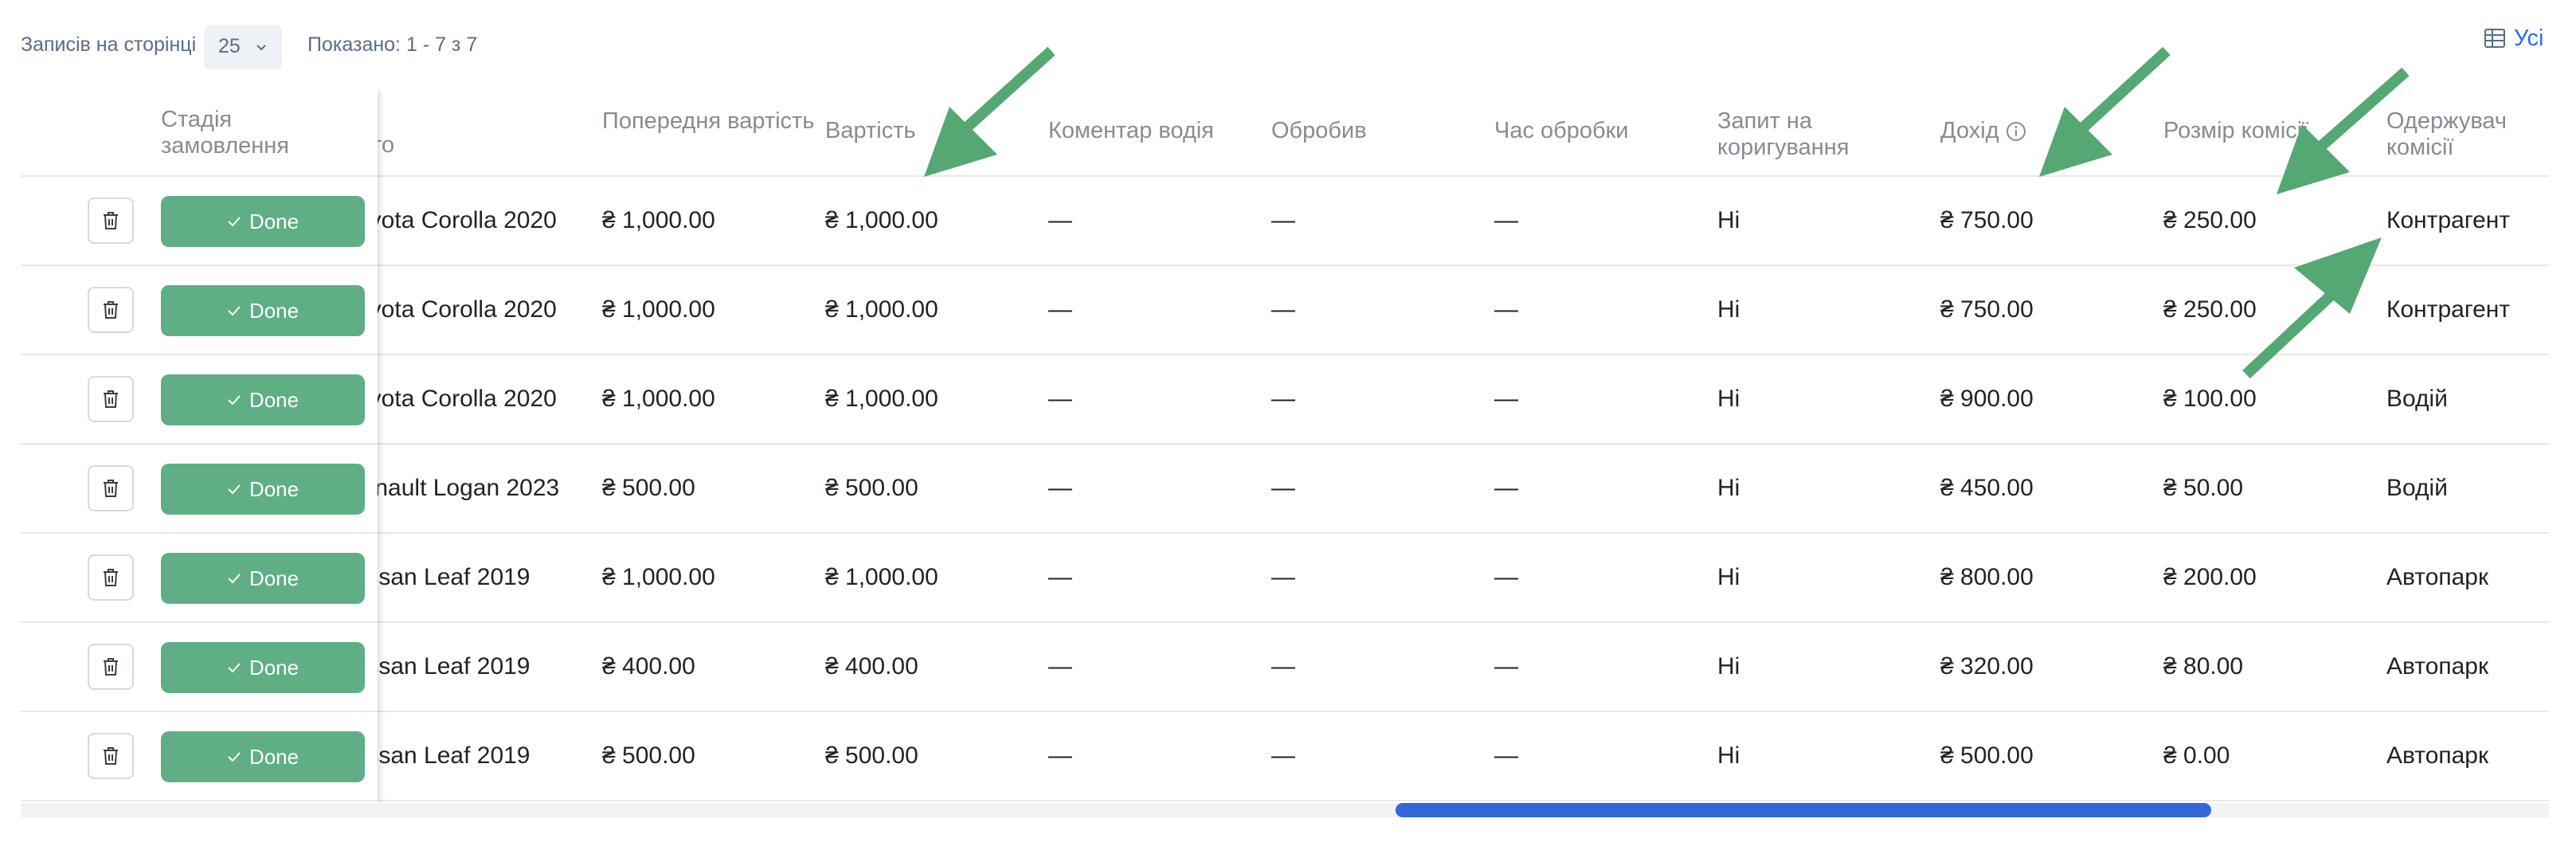  I want to click on column-header-stage: Стадія замовлення, so click(240, 133).